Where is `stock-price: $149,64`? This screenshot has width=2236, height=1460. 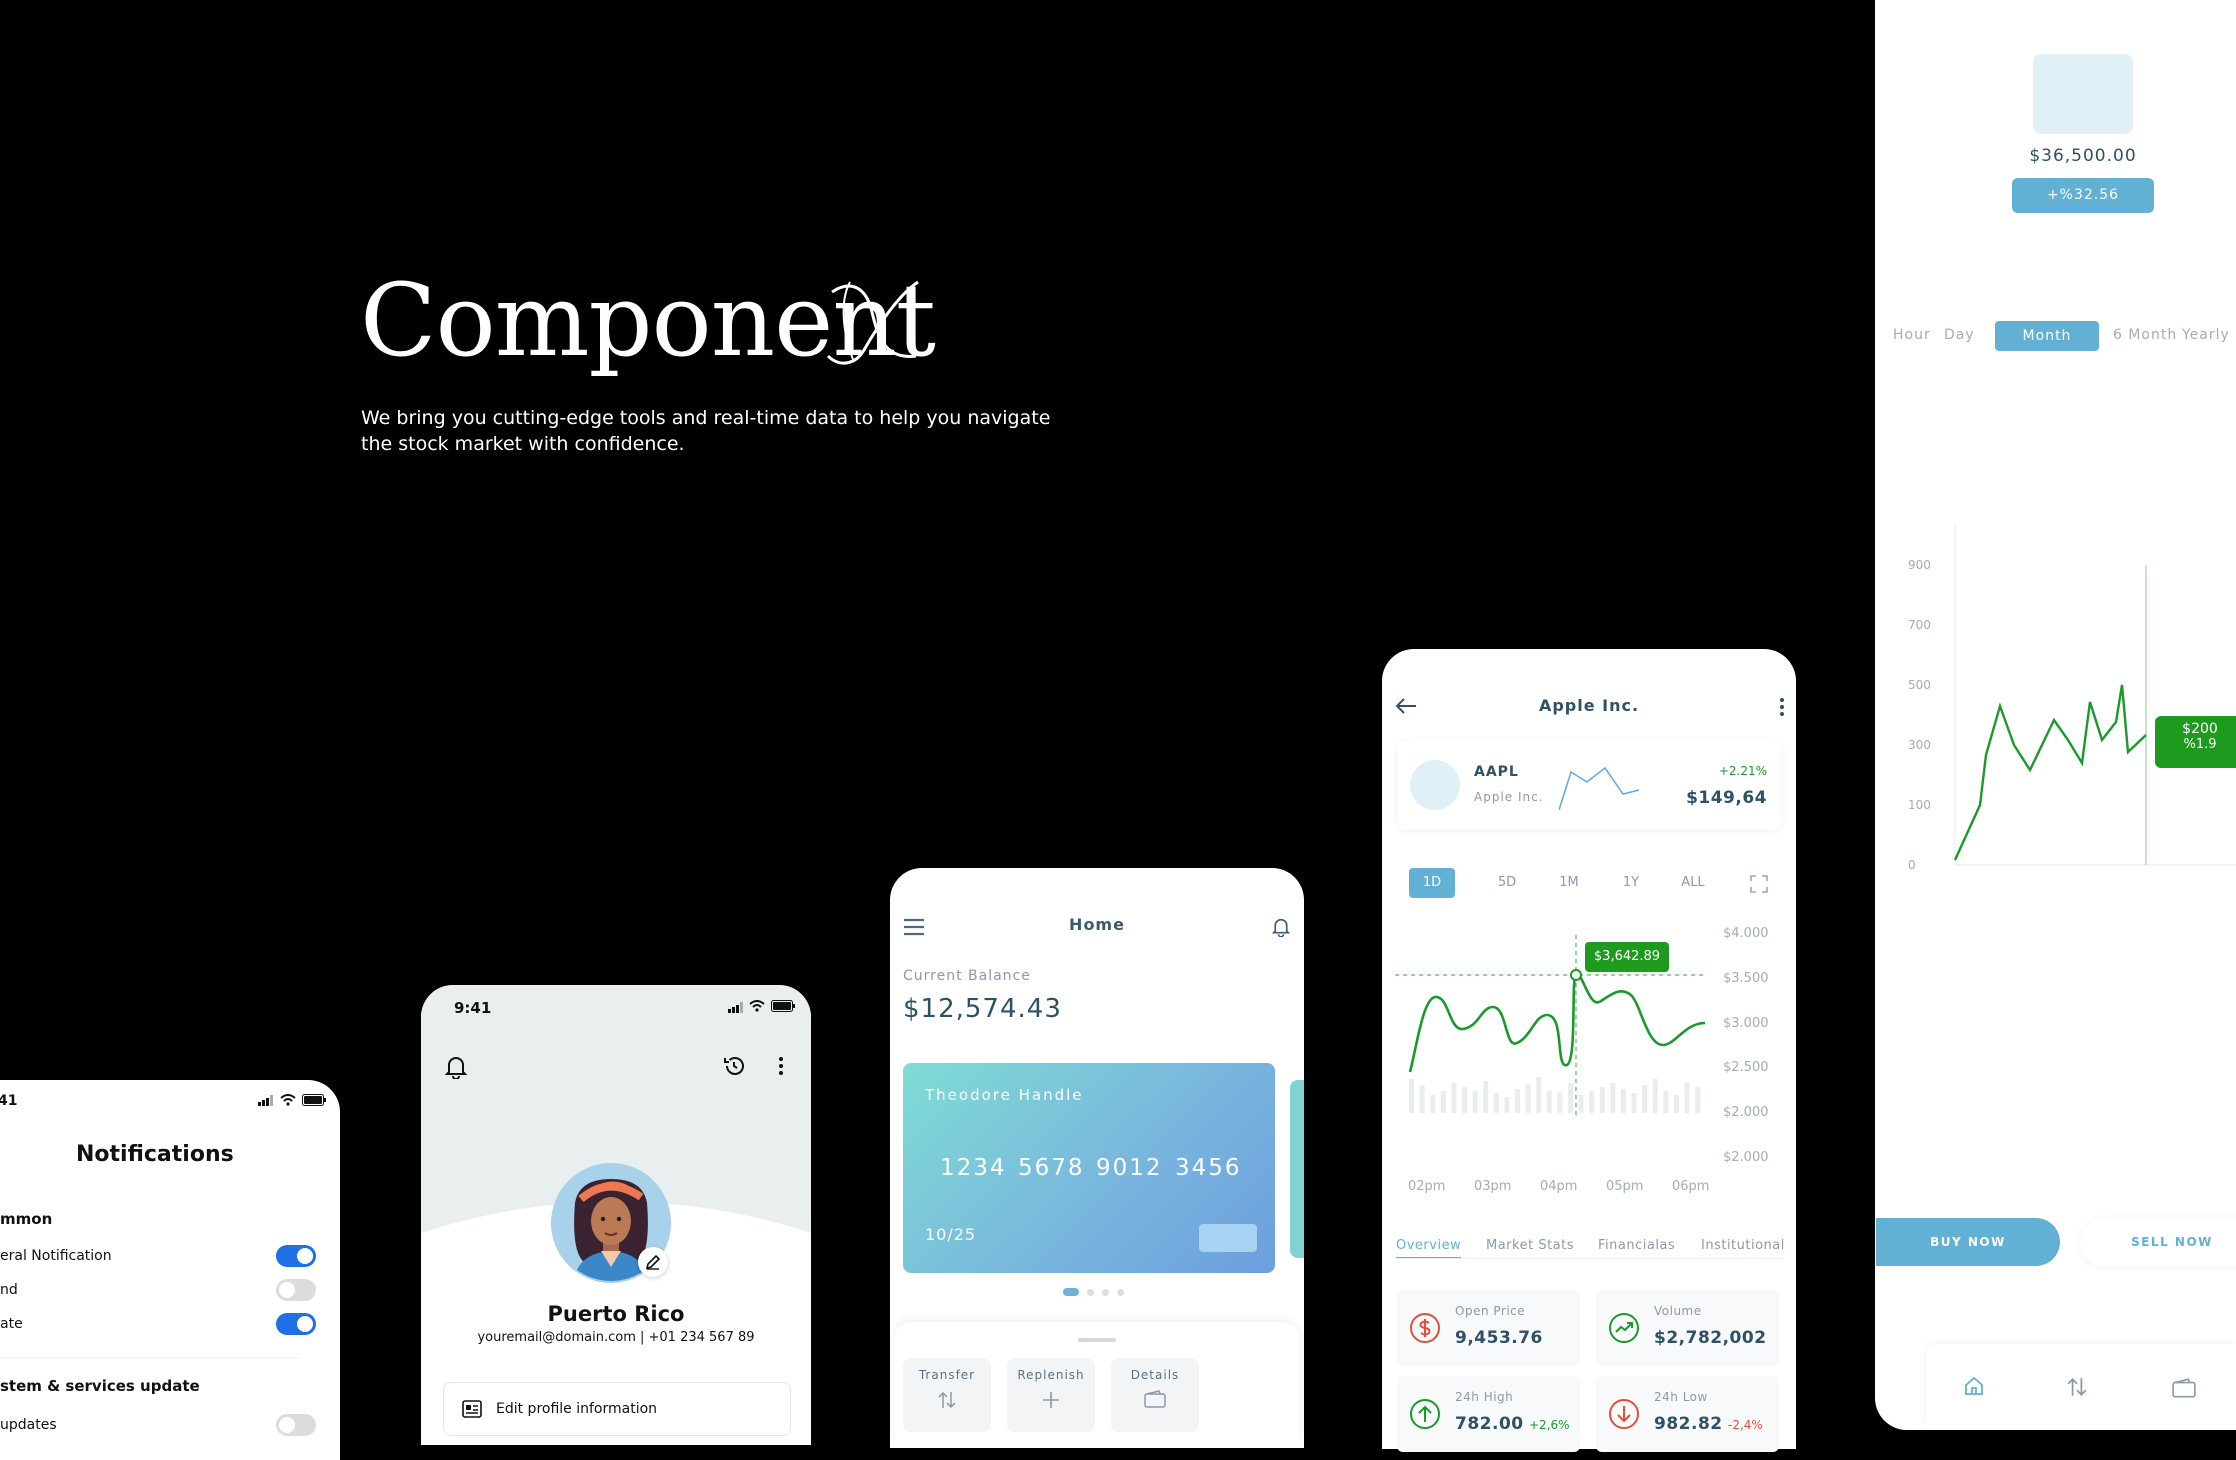
stock-price: $149,64 is located at coordinates (1726, 798).